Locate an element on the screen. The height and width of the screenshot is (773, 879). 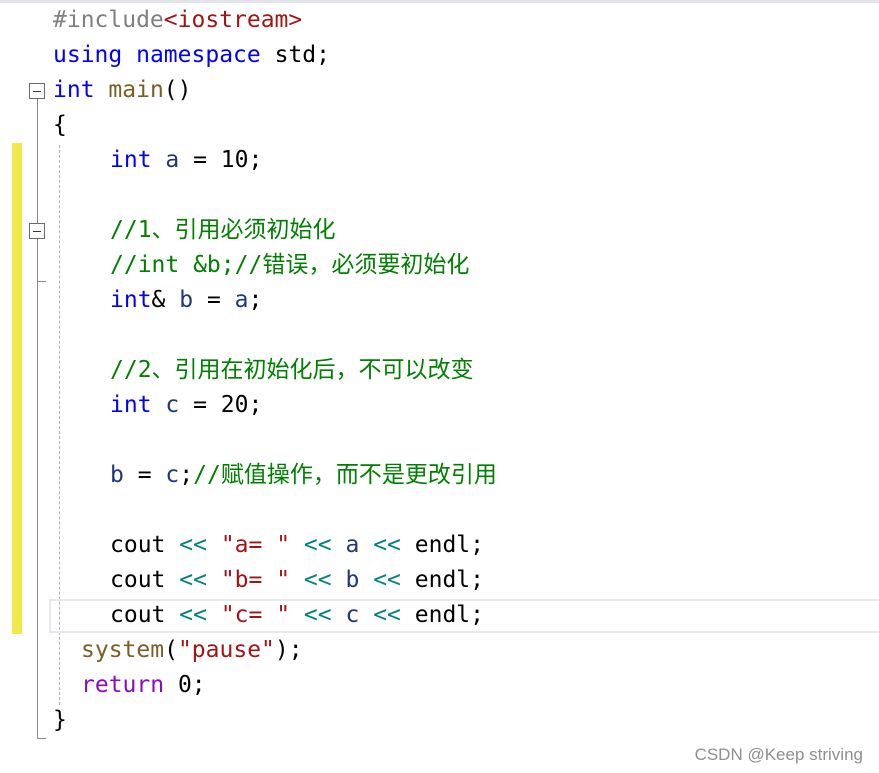
code-line-12: int c = 20; is located at coordinates (186, 405).